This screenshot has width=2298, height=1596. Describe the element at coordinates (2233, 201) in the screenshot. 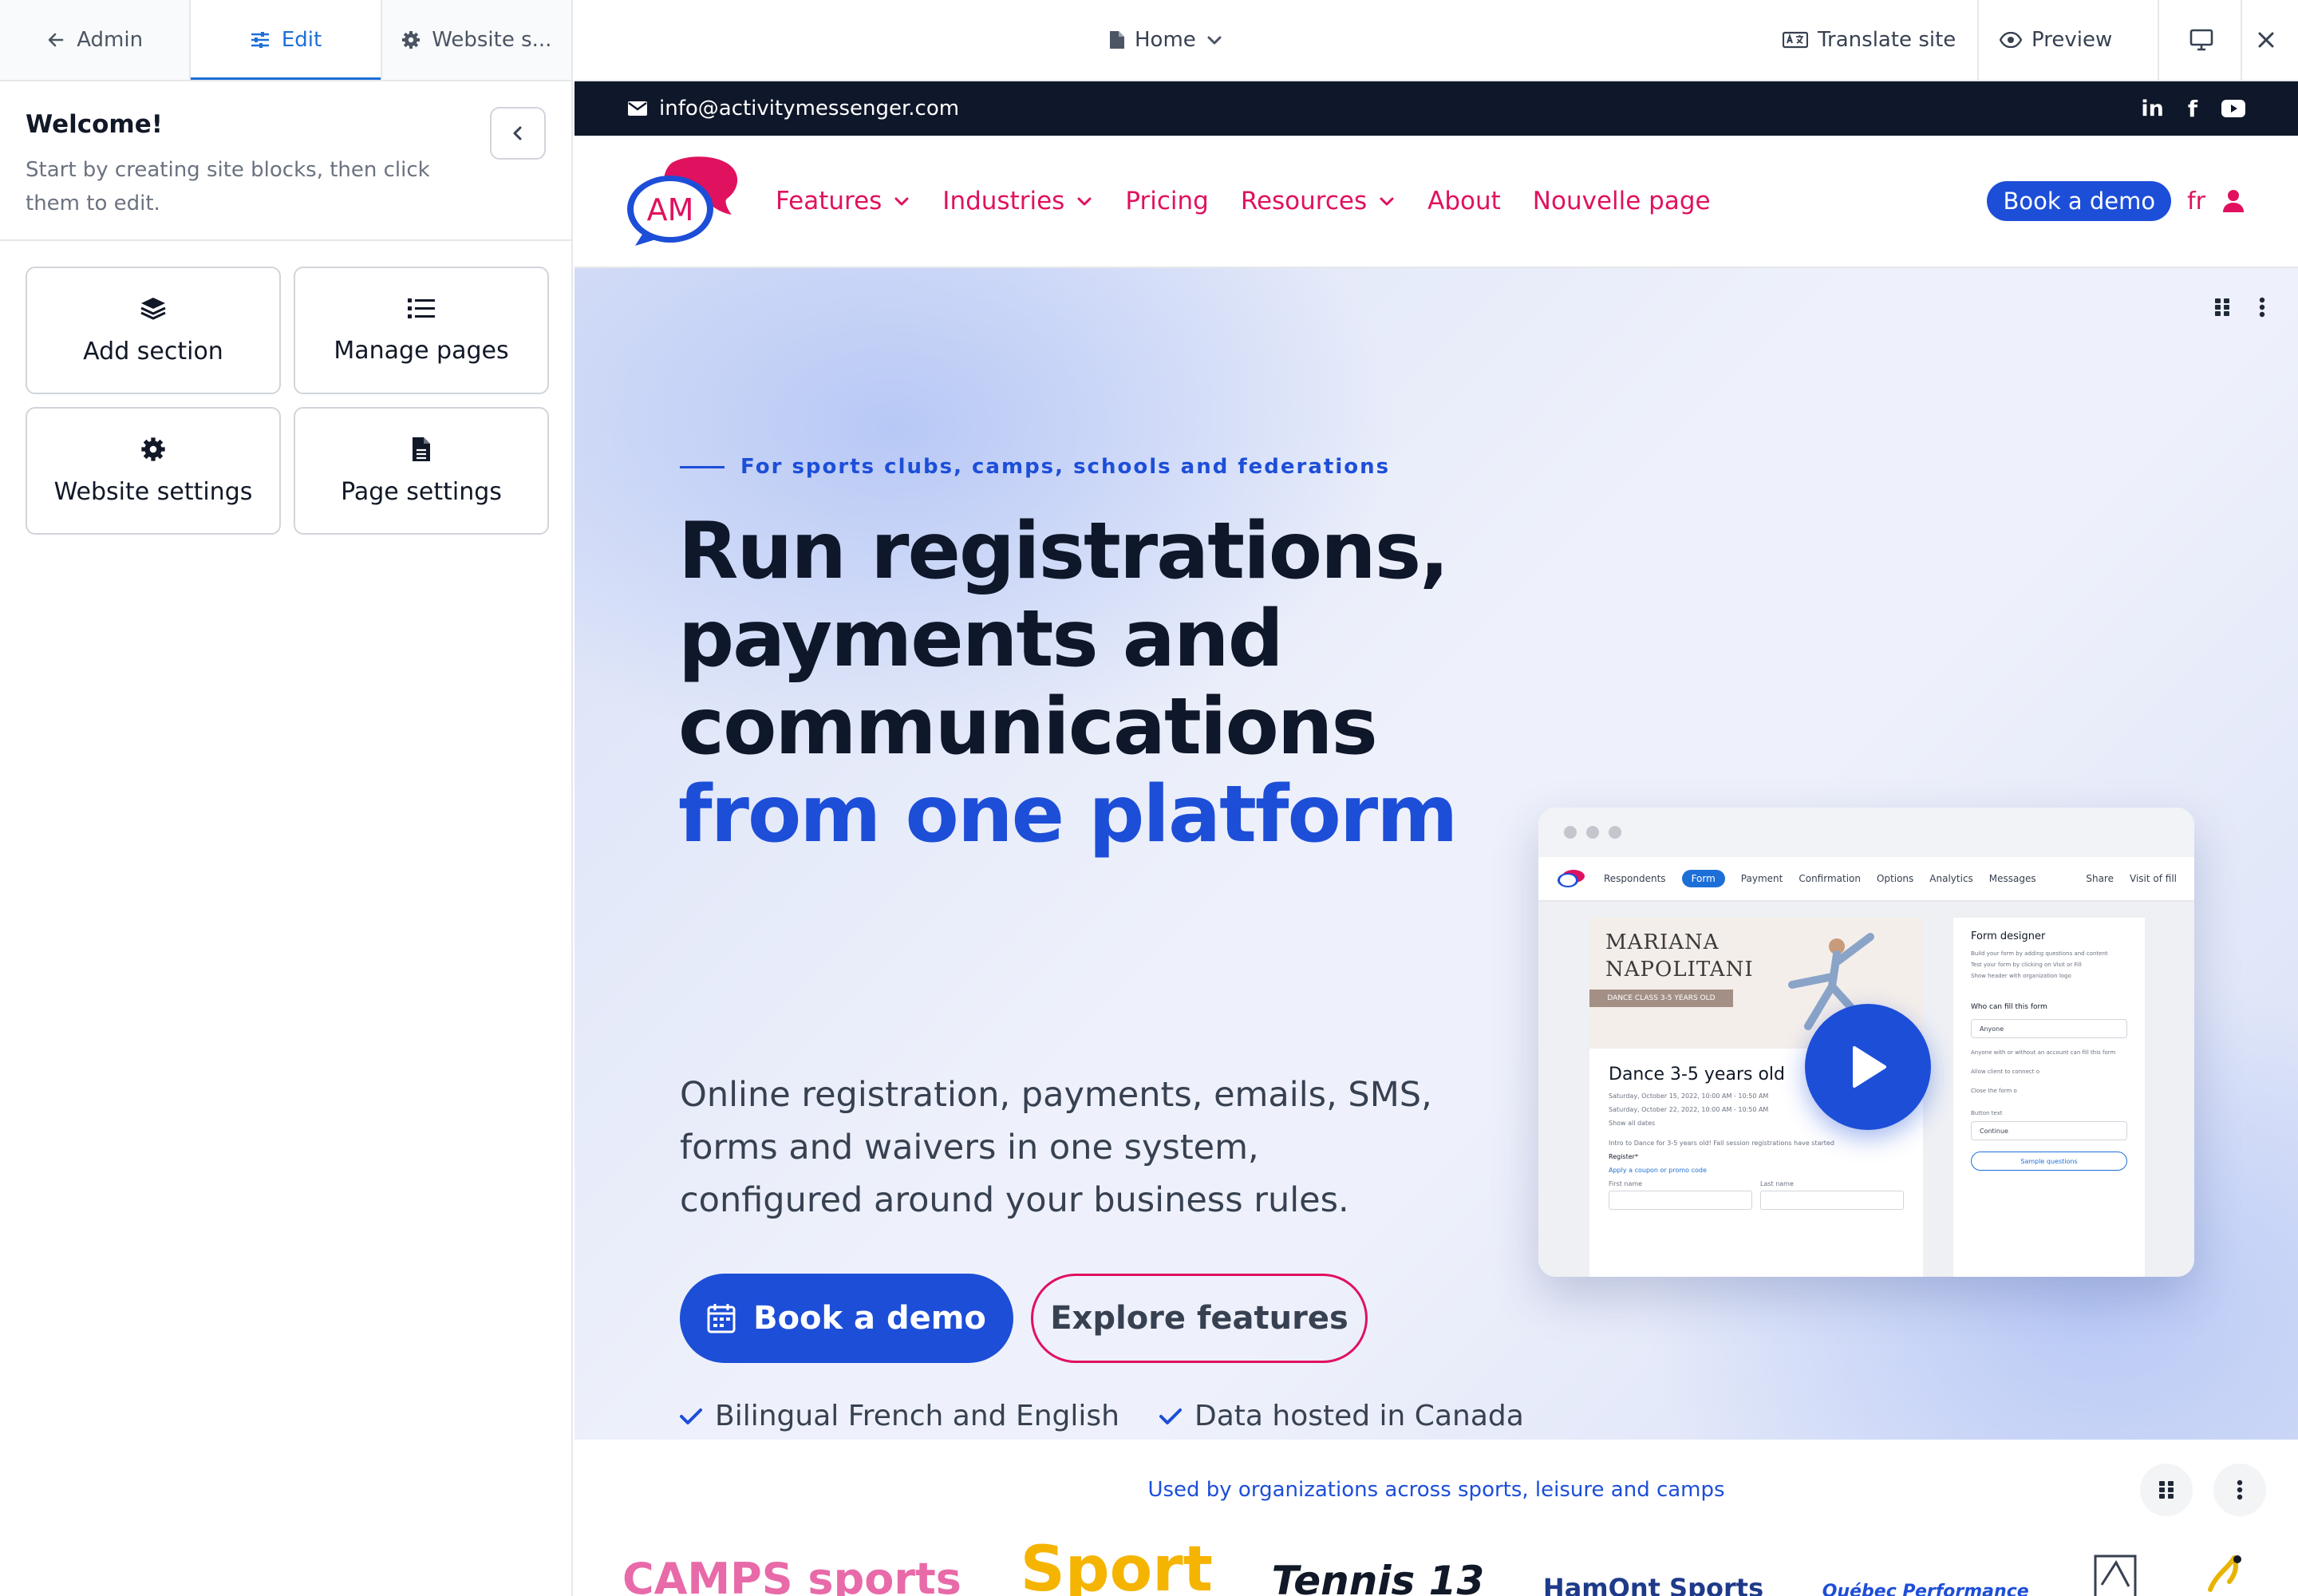

I see `user-icon` at that location.